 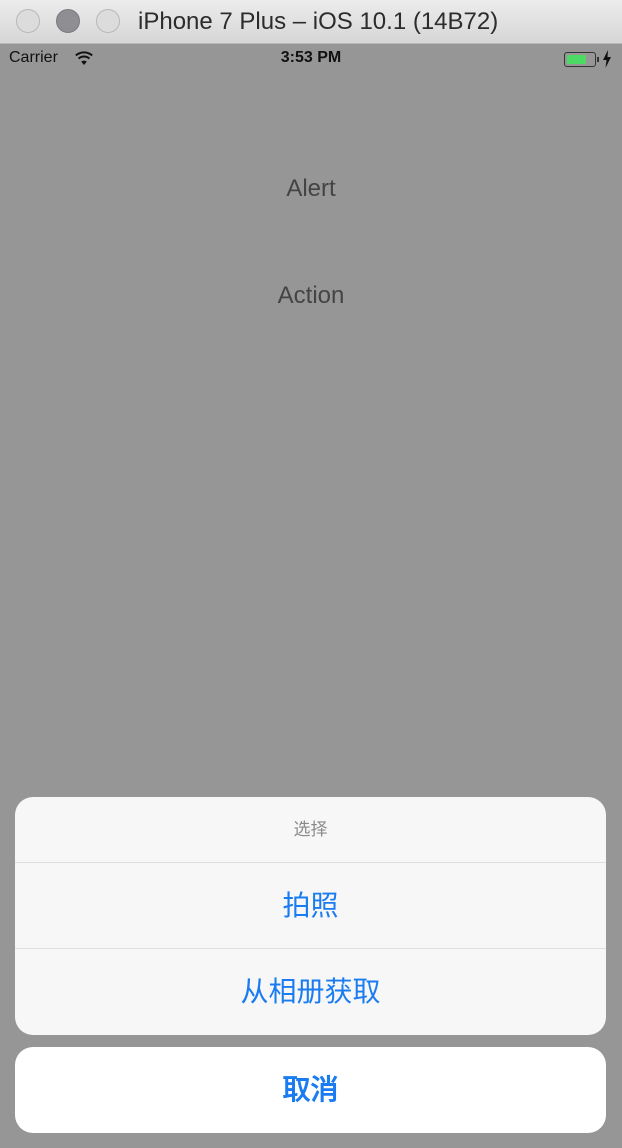 I want to click on battery-icon, so click(x=580, y=59).